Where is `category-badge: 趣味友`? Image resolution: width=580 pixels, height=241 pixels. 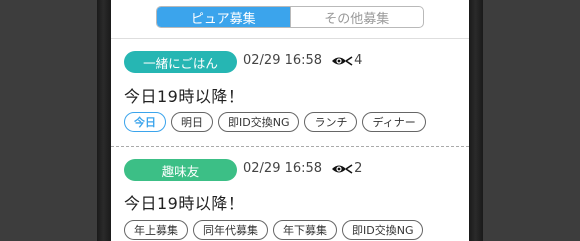
category-badge: 趣味友 is located at coordinates (180, 170).